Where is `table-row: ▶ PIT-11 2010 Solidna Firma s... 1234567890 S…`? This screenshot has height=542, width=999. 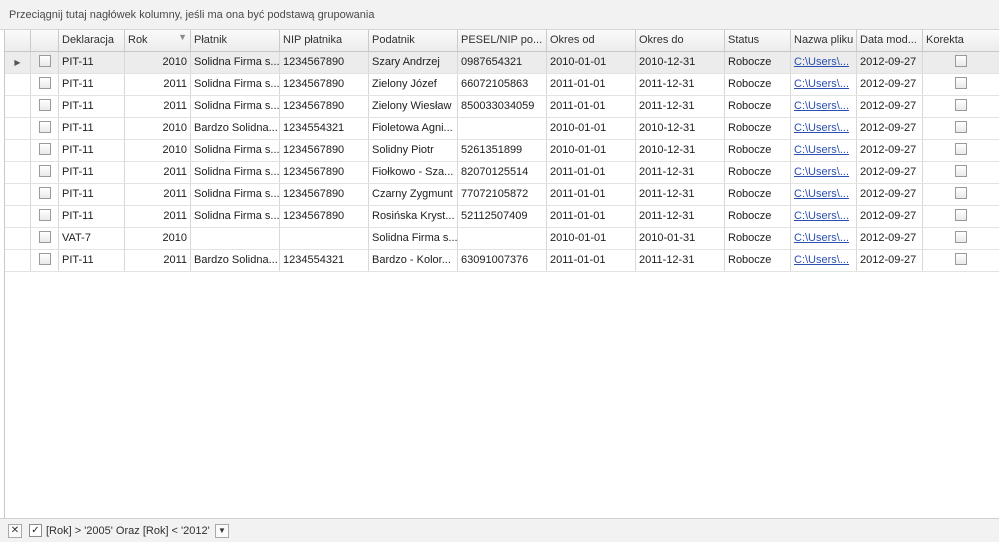
table-row: ▶ PIT-11 2010 Solidna Firma s... 1234567890 S… is located at coordinates (502, 63).